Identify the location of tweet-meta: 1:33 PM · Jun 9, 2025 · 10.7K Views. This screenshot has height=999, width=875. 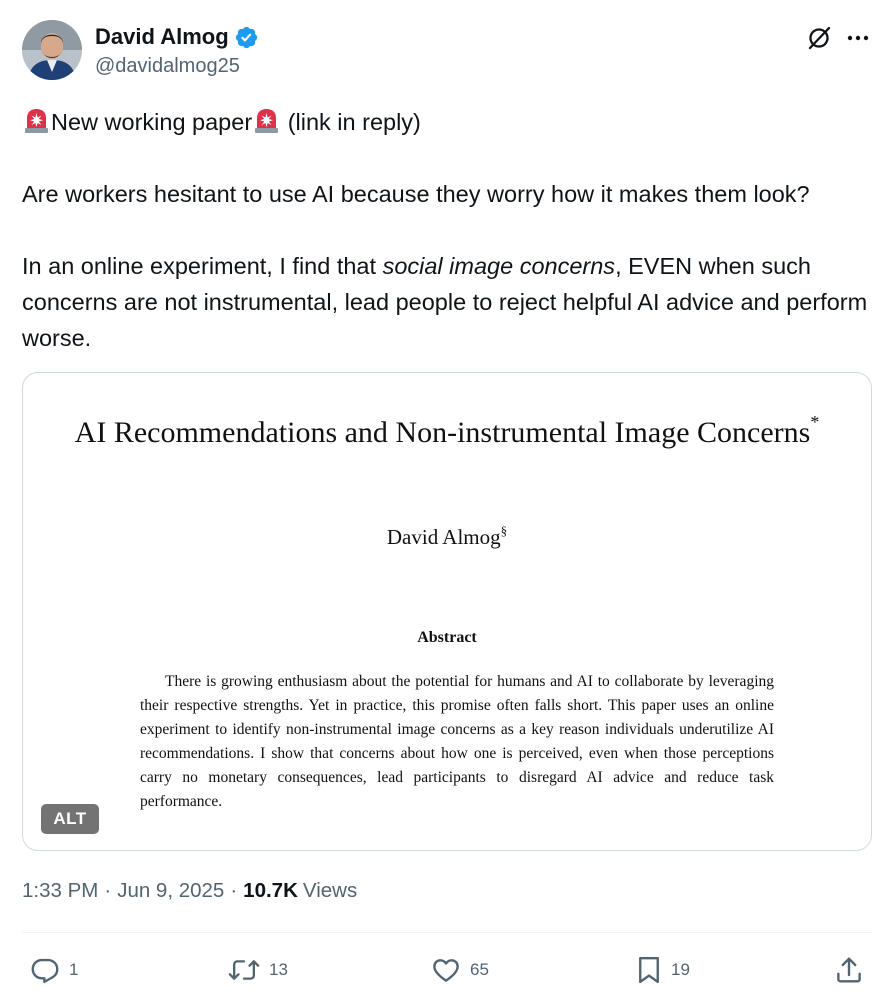
(189, 891).